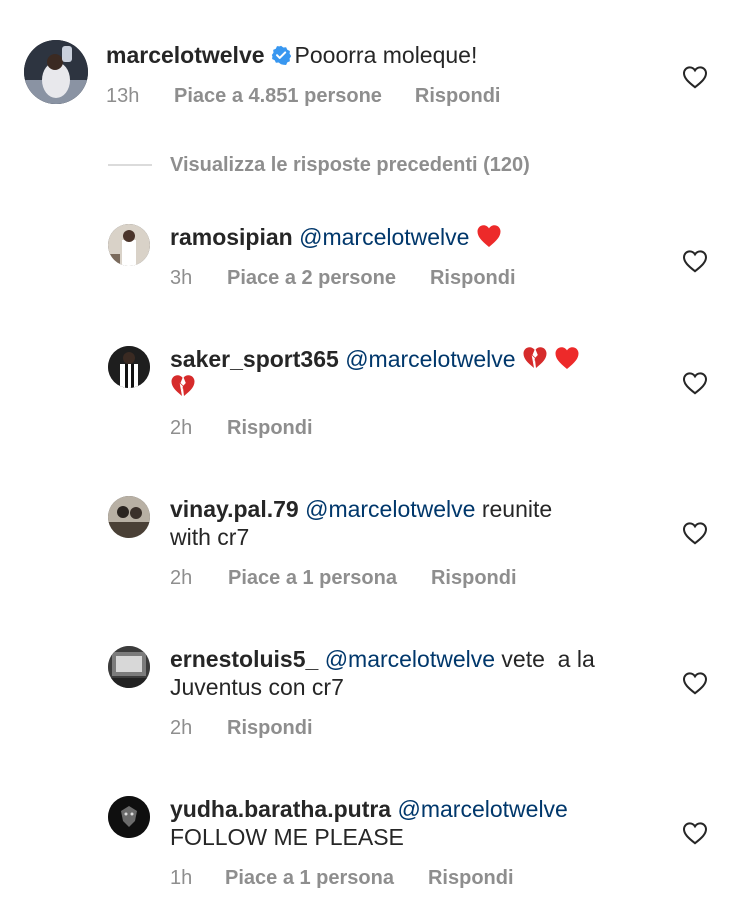 Image resolution: width=750 pixels, height=911 pixels. Describe the element at coordinates (548, 659) in the screenshot. I see `comment-body: vete a la` at that location.